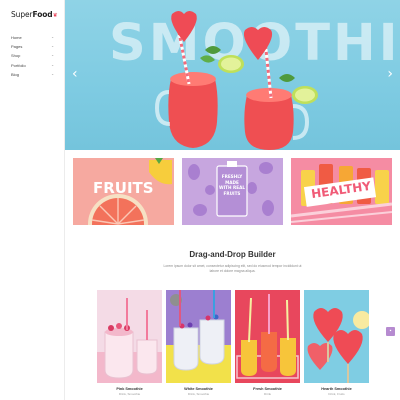 The width and height of the screenshot is (400, 400). Describe the element at coordinates (236, 80) in the screenshot. I see `smoothie-jars-image` at that location.